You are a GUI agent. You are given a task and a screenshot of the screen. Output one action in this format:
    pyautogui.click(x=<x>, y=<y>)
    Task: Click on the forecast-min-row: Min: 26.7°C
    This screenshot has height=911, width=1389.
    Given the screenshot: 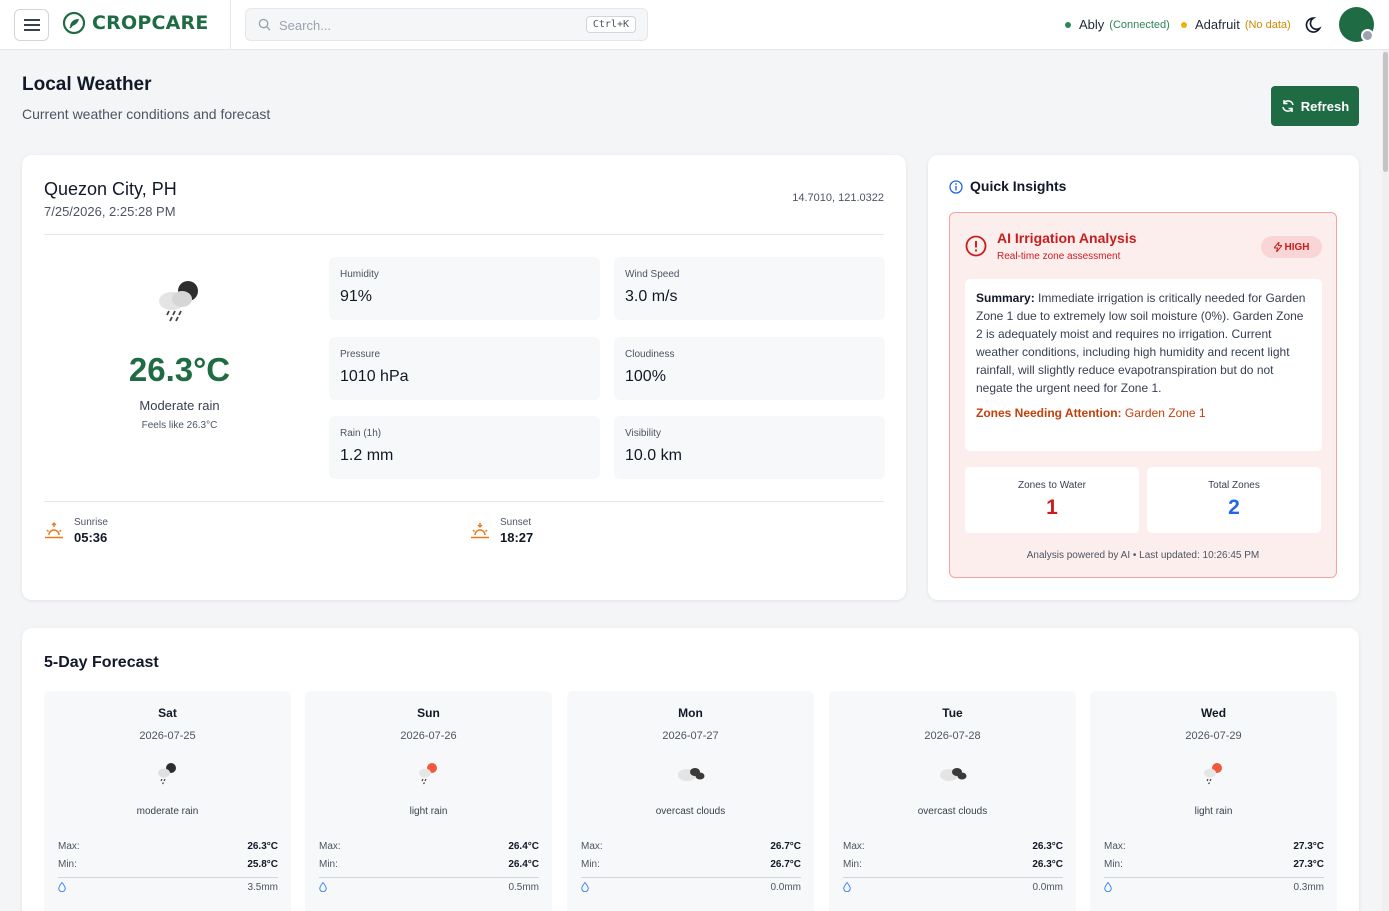 What is the action you would take?
    pyautogui.click(x=691, y=864)
    